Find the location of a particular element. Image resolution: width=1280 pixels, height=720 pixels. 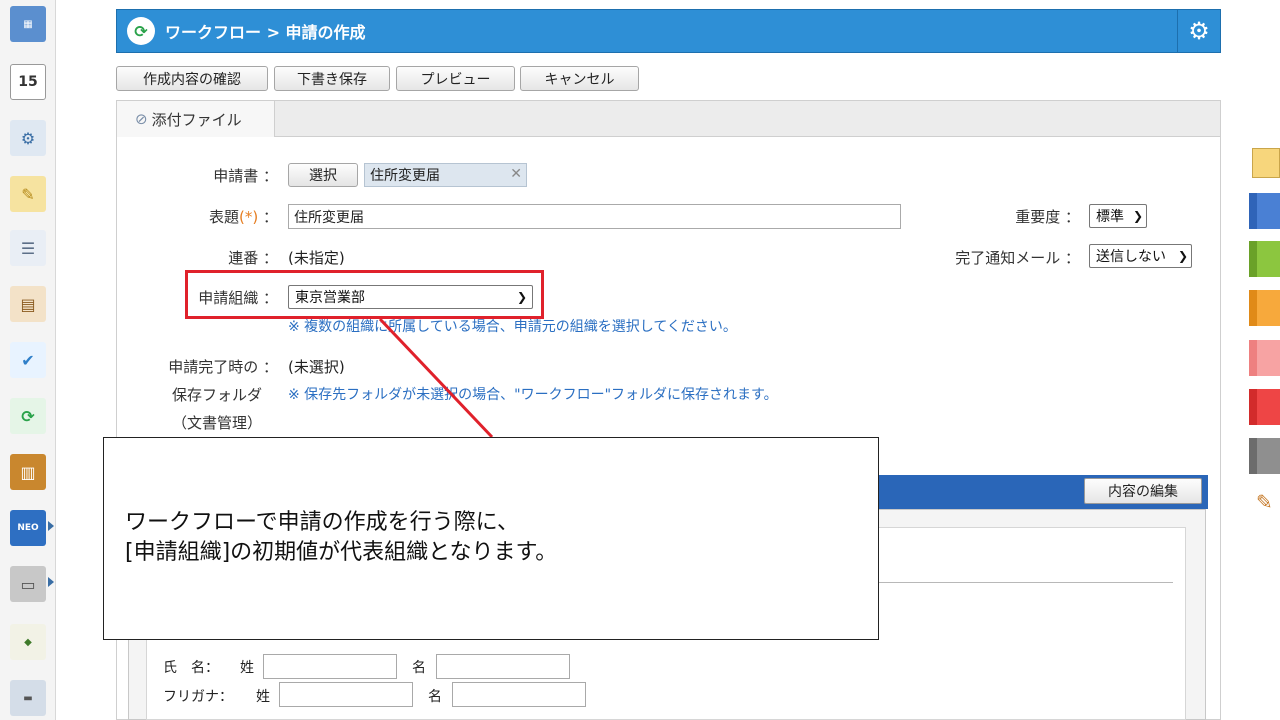

callout-line-2: [申請組織]の初期値が代表組織となります。 is located at coordinates (341, 552).